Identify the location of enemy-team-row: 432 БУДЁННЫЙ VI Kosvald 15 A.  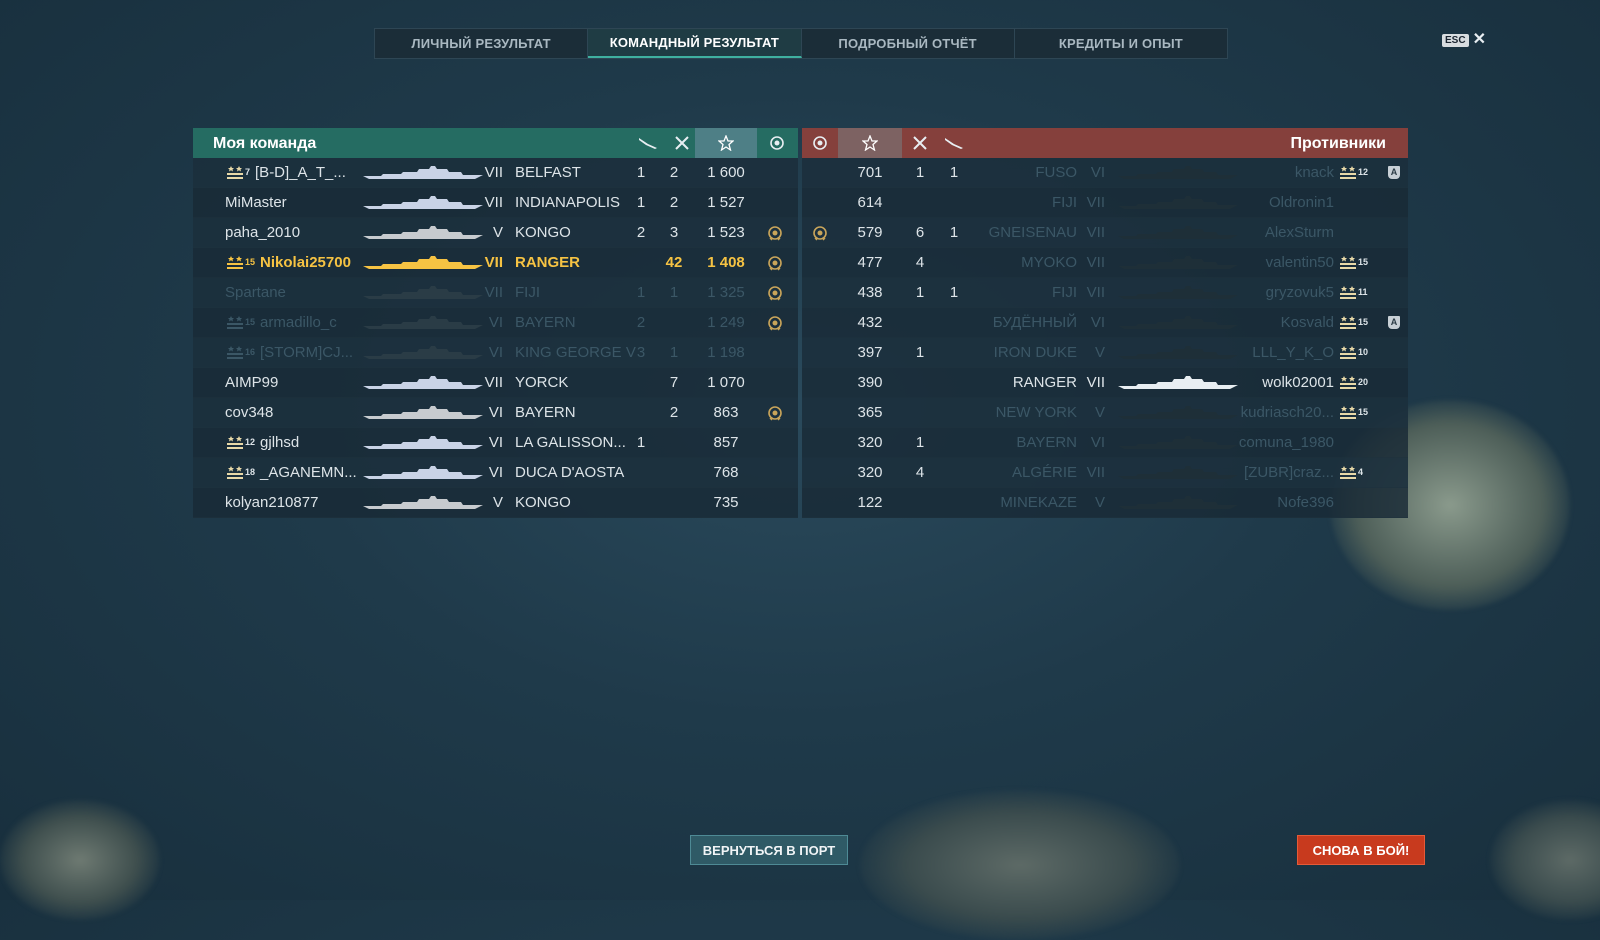
(1105, 323).